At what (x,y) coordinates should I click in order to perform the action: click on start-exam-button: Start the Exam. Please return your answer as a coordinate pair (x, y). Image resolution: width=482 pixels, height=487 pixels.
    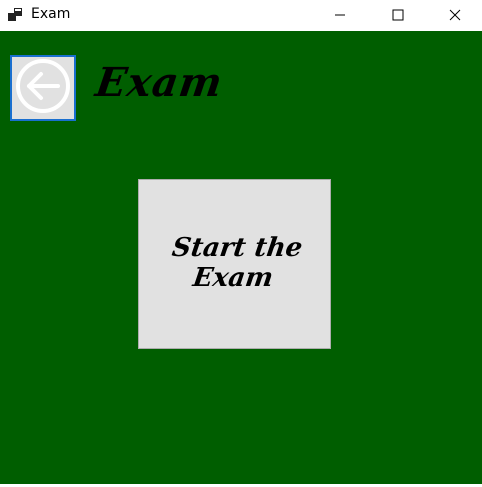
    Looking at the image, I should click on (234, 264).